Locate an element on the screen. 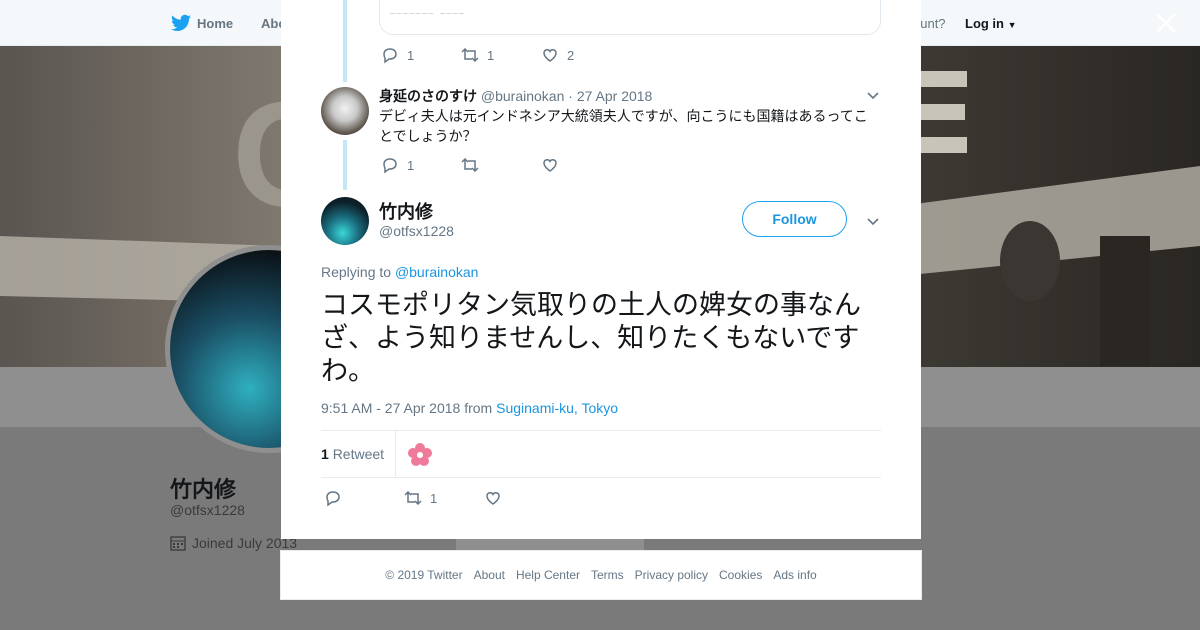  tweet-time: 9:51 AM - 27 Apr 2018 from is located at coordinates (407, 408).